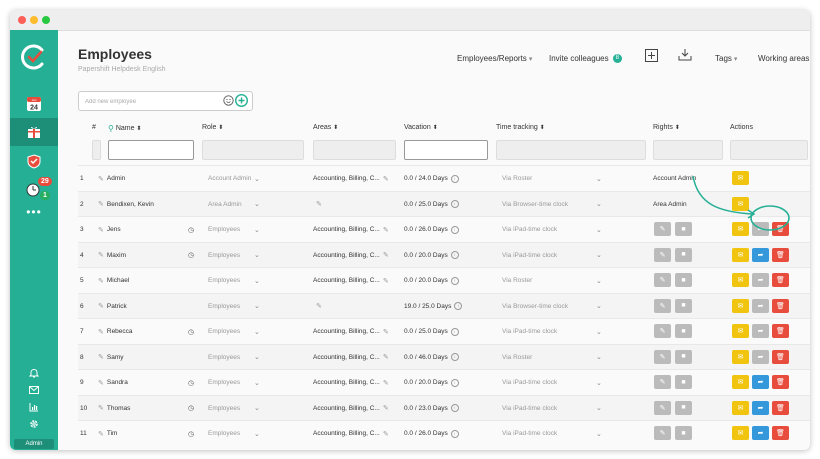 This screenshot has width=820, height=459. Describe the element at coordinates (34, 132) in the screenshot. I see `sidebar-item-employees` at that location.